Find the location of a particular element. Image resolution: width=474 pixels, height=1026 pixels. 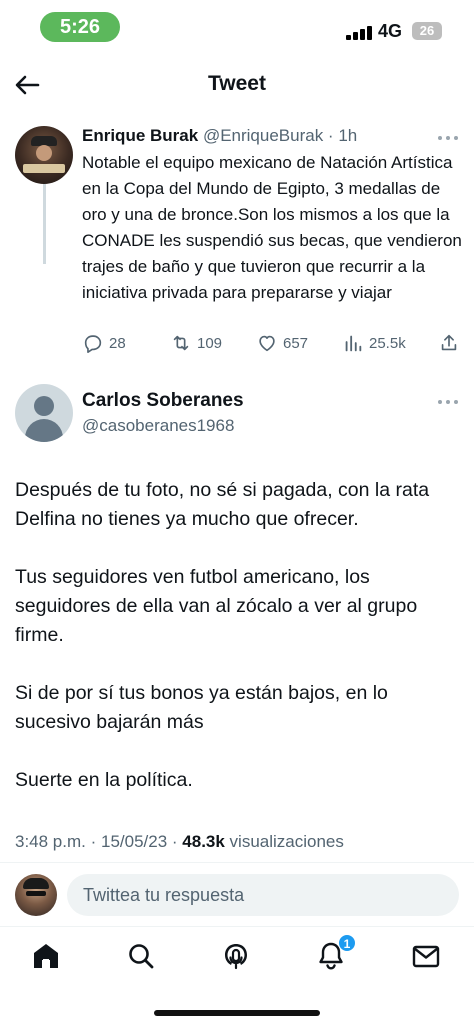

thread-line is located at coordinates (44, 224).